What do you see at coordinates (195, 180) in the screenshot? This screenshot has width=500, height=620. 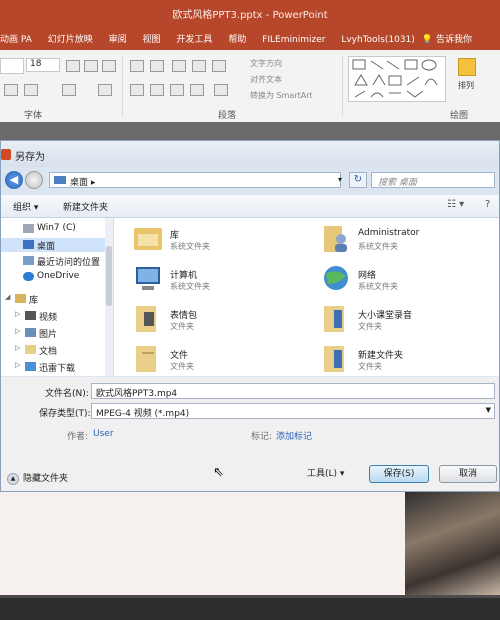 I see `address-box: 桌面 ▸` at bounding box center [195, 180].